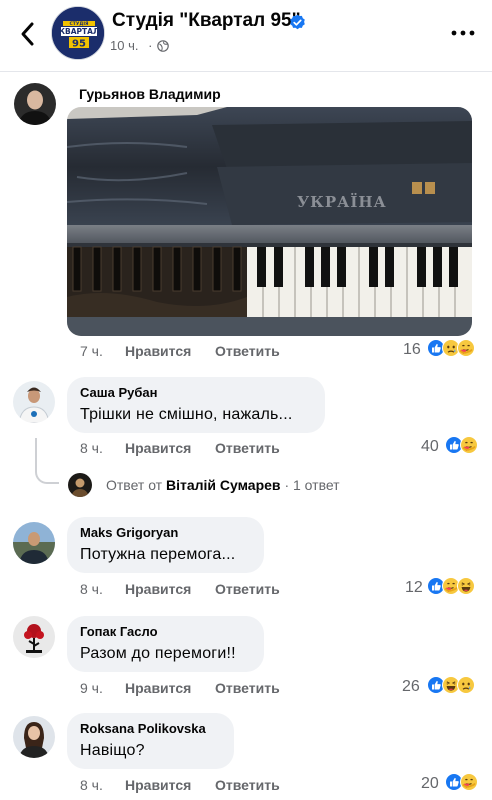 The width and height of the screenshot is (492, 800). What do you see at coordinates (430, 783) in the screenshot?
I see `reactions-count: 20` at bounding box center [430, 783].